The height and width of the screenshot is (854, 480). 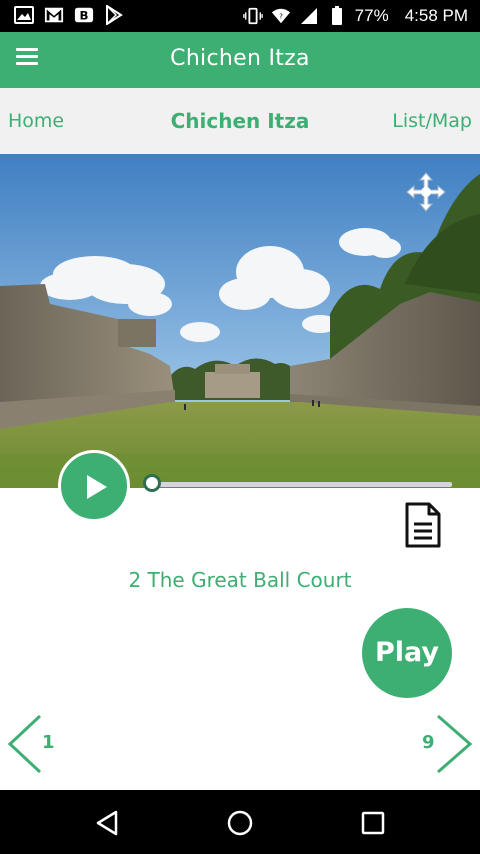 I want to click on status-bar: B ? 77% 4:58 PM, so click(x=240, y=16).